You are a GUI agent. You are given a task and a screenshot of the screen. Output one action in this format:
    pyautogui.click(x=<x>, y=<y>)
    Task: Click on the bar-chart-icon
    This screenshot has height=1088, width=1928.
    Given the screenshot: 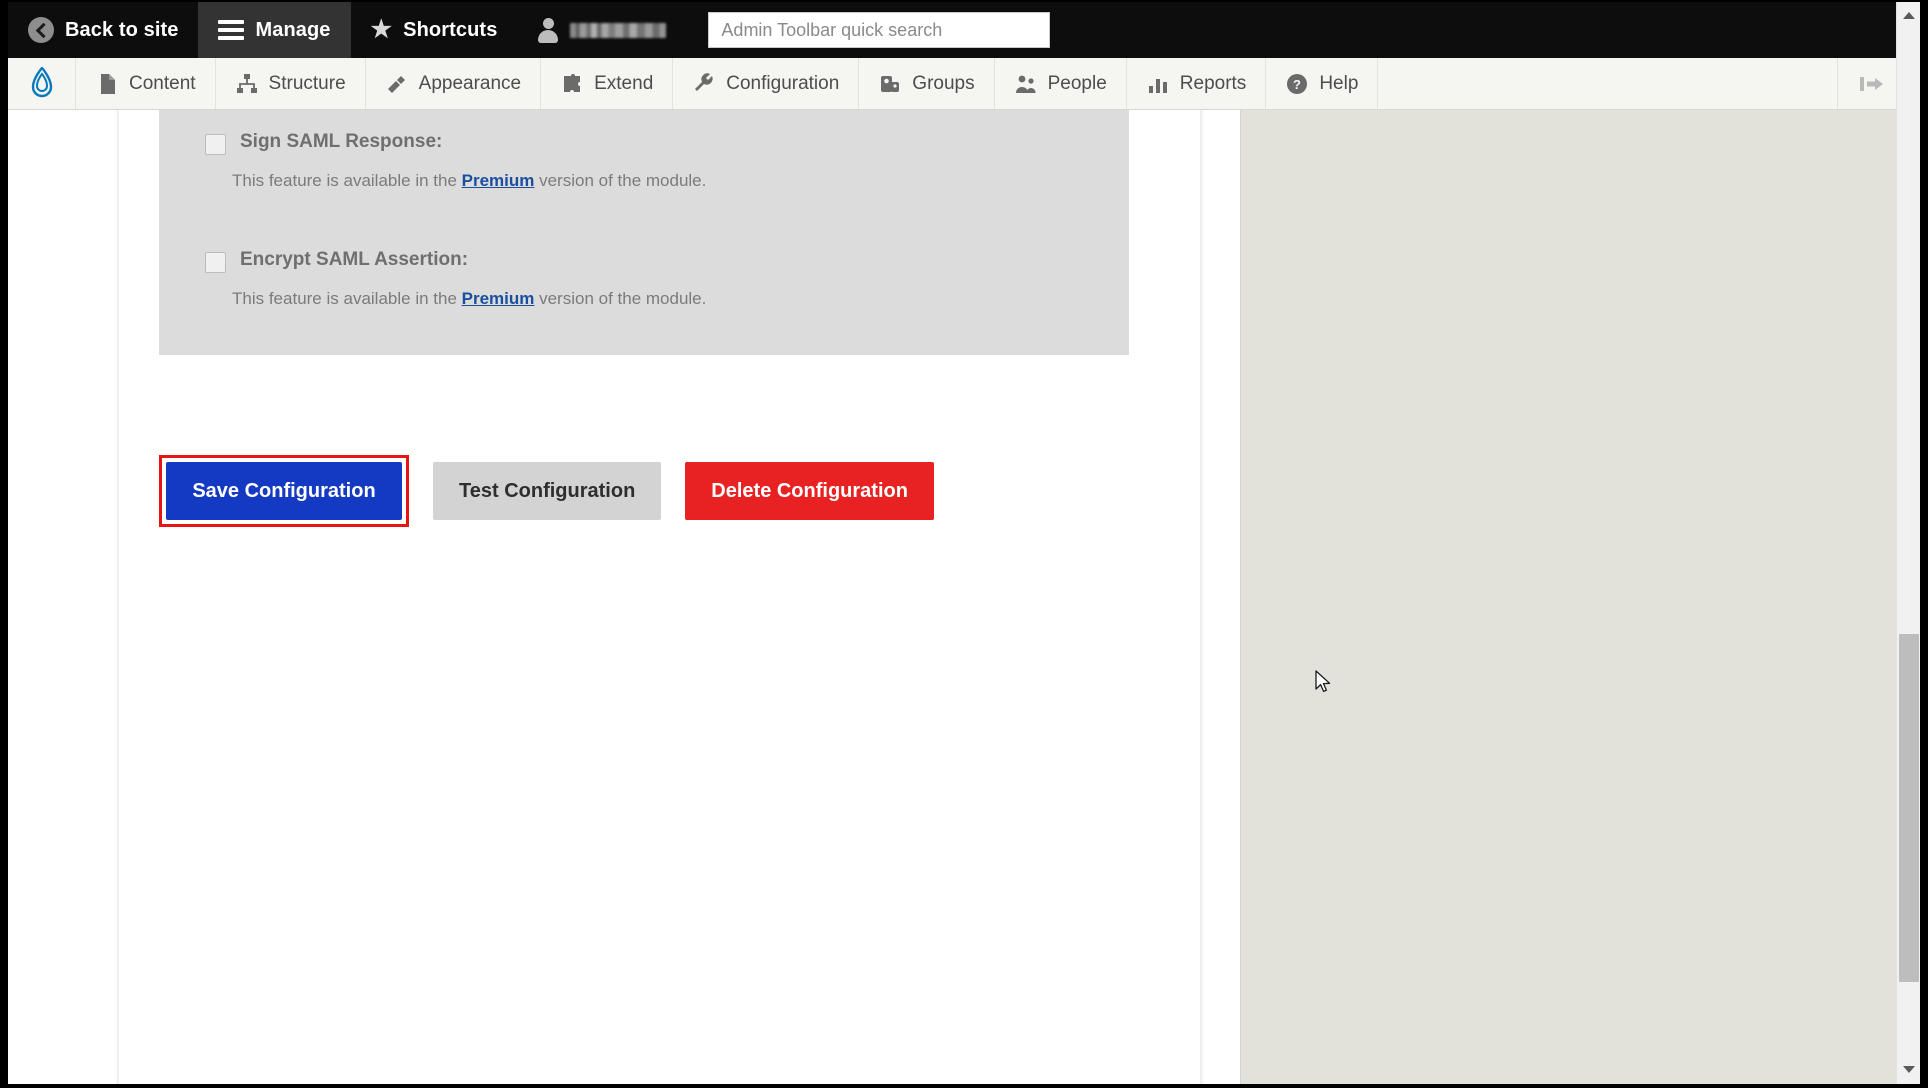 What is the action you would take?
    pyautogui.click(x=1158, y=84)
    